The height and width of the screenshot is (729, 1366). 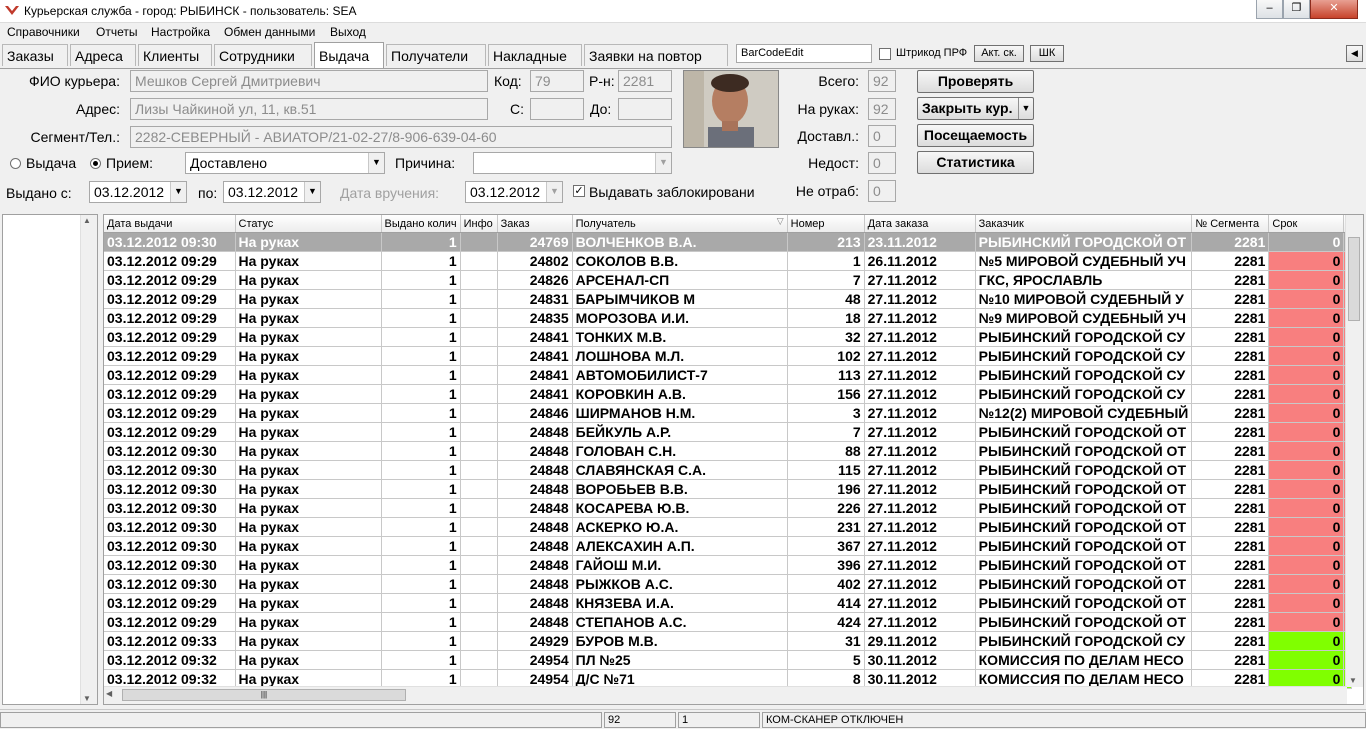 I want to click on column-header: Заказчик, so click(x=1084, y=224).